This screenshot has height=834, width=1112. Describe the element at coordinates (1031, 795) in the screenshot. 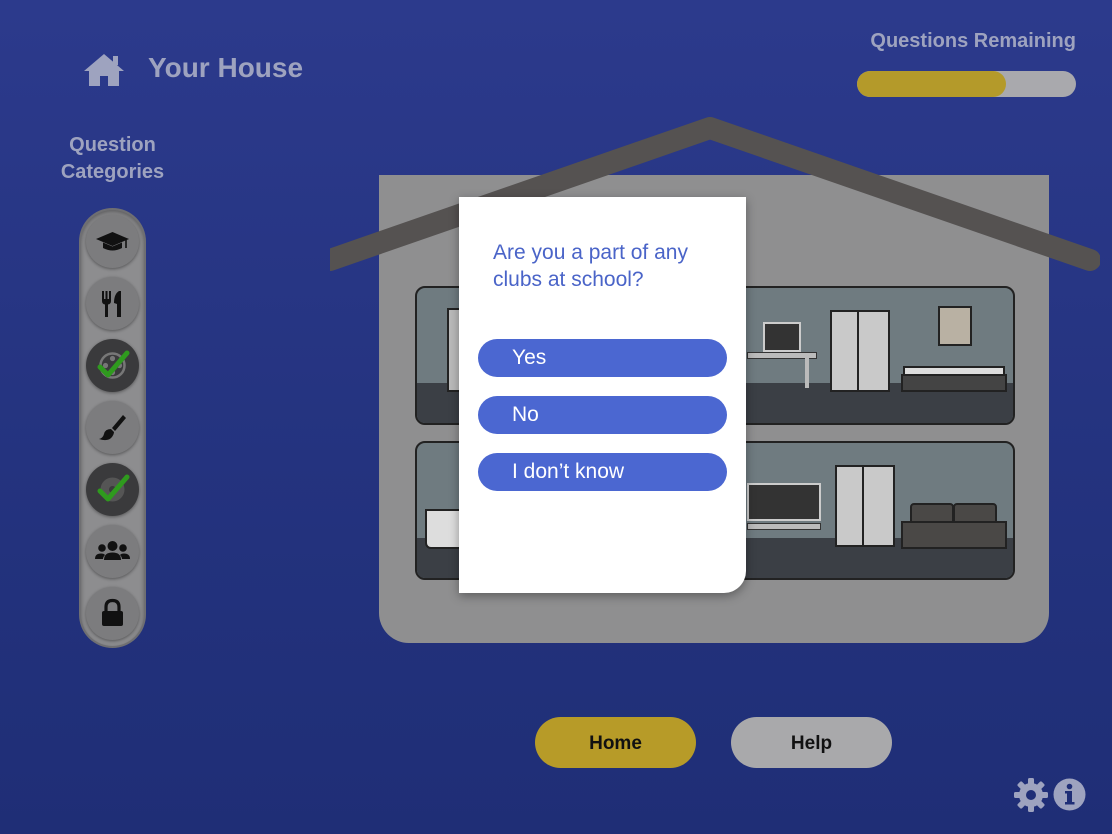

I see `gear-icon` at that location.